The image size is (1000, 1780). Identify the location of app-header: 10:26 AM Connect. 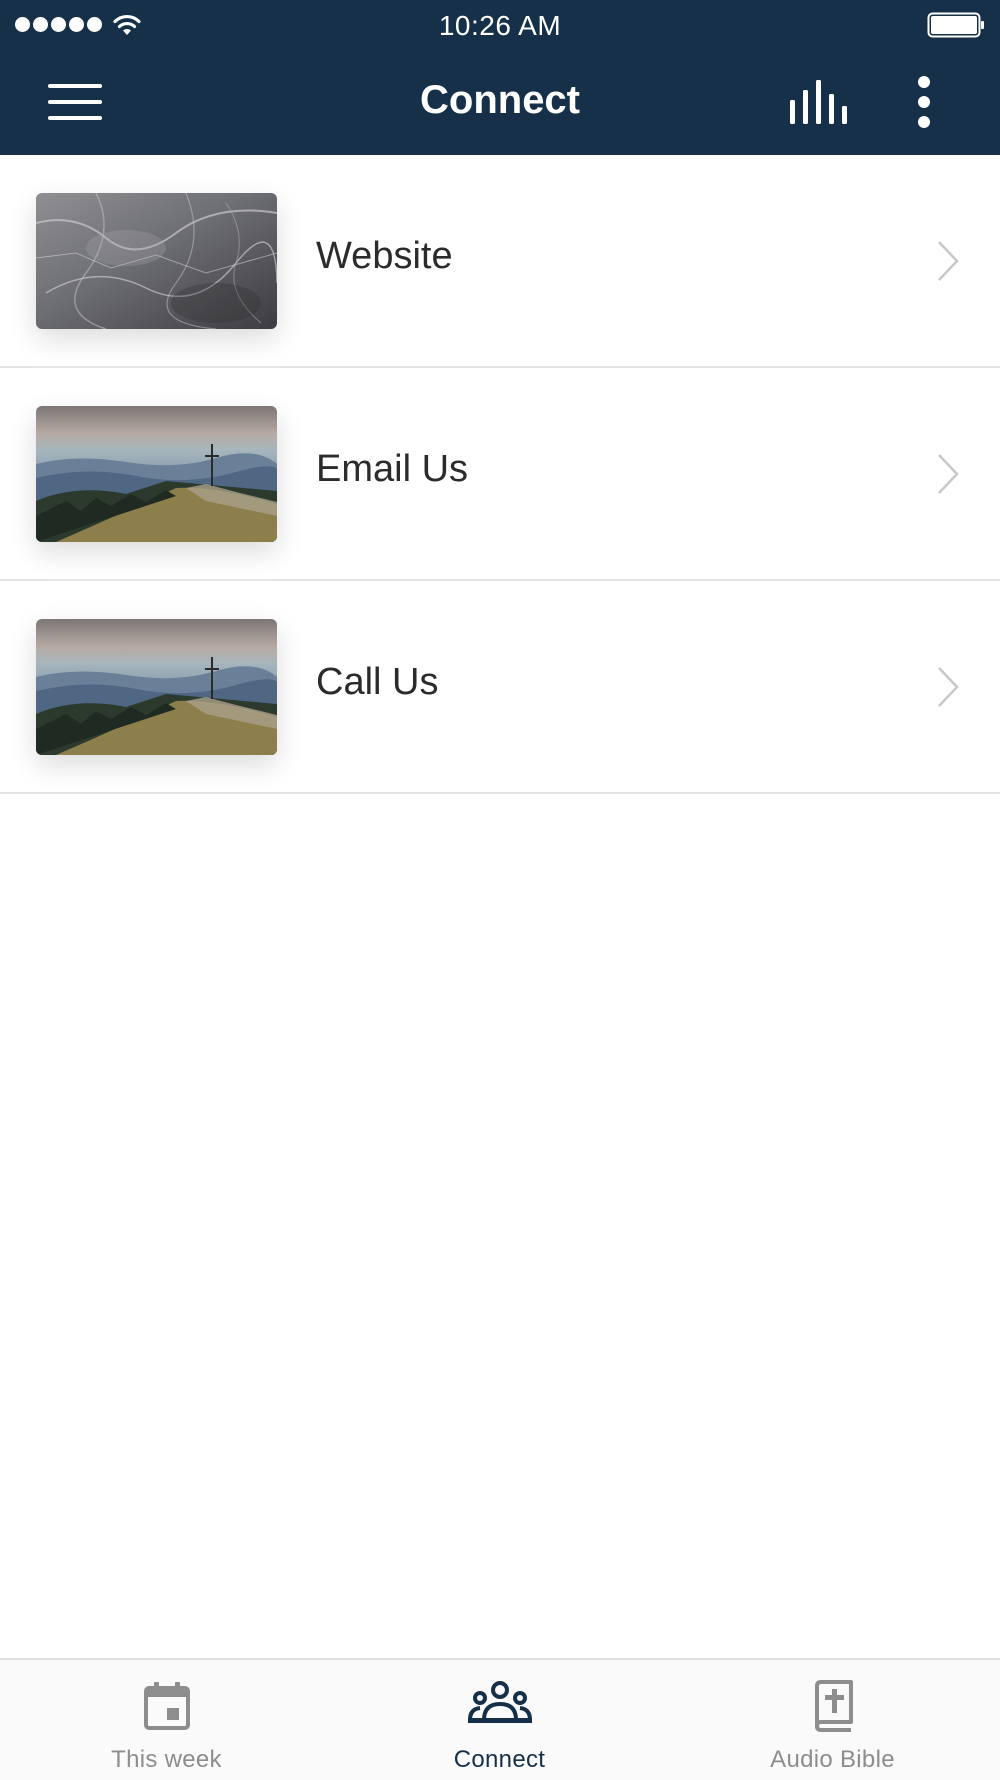
(500, 77).